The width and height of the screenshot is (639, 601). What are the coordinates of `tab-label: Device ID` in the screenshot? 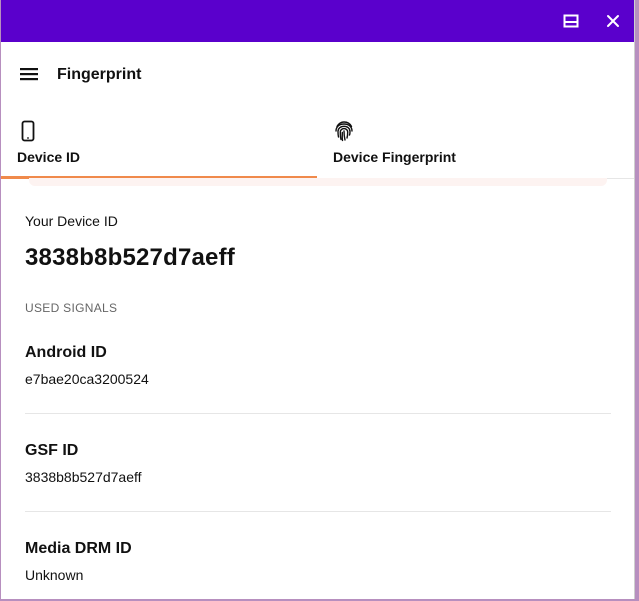 It's located at (49, 157).